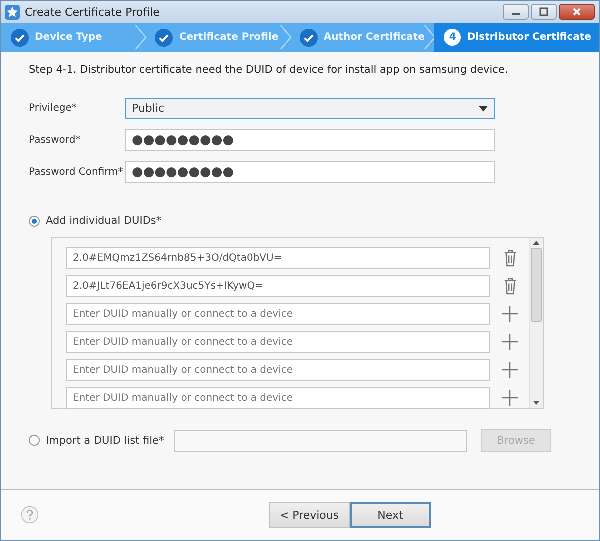 The image size is (600, 541). Describe the element at coordinates (104, 221) in the screenshot. I see `radio-label: Add individual DUIDs*` at that location.